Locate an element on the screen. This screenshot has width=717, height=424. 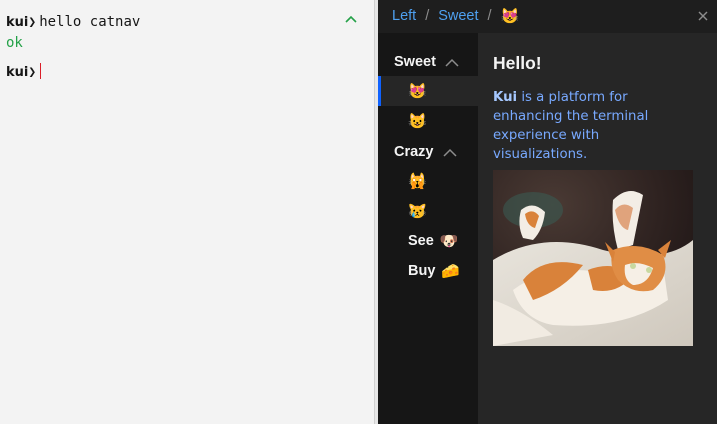
command-block: kui❯ hello catnav is located at coordinates (73, 22).